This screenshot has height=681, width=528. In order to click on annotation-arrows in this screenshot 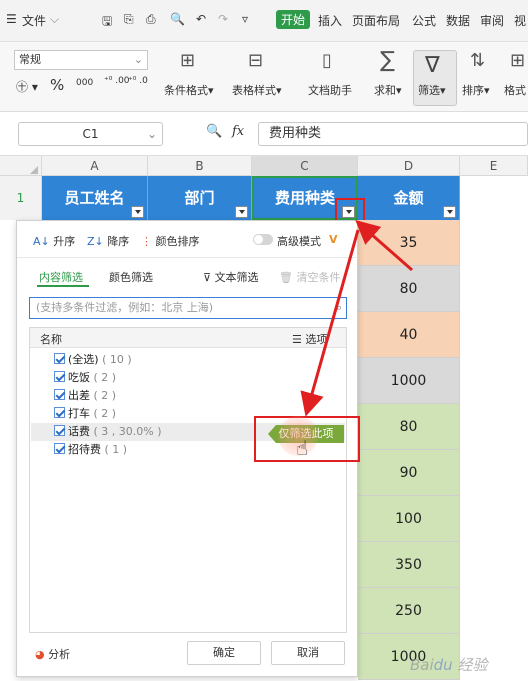, I will do `click(356, 318)`.